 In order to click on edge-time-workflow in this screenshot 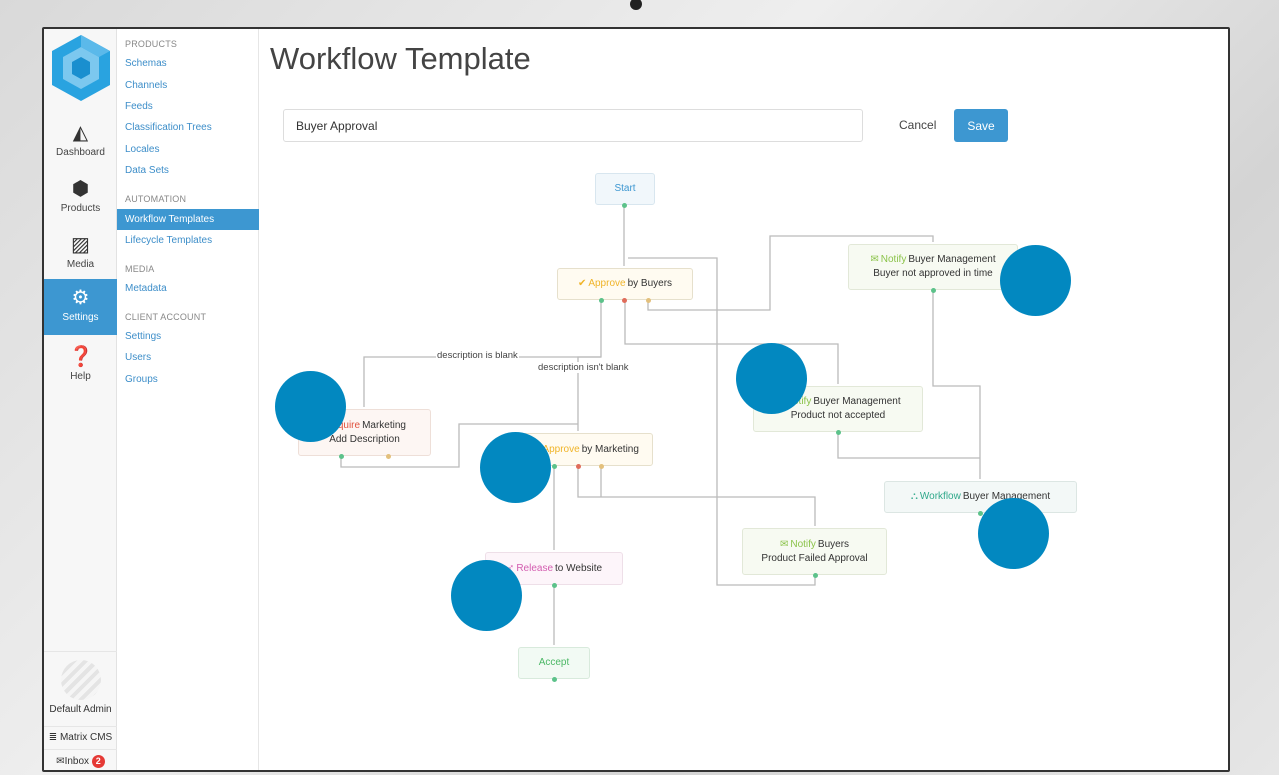, I will do `click(956, 384)`.